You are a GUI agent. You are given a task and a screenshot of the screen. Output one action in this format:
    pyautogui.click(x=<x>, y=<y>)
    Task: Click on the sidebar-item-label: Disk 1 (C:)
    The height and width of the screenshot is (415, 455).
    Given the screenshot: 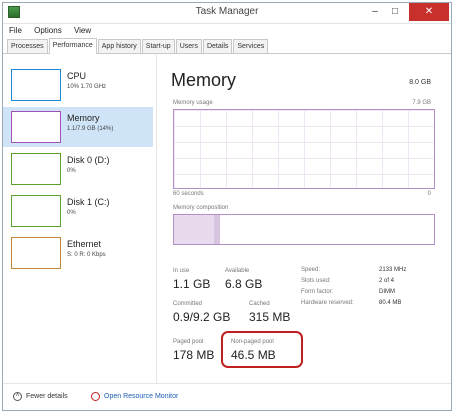 What is the action you would take?
    pyautogui.click(x=88, y=202)
    